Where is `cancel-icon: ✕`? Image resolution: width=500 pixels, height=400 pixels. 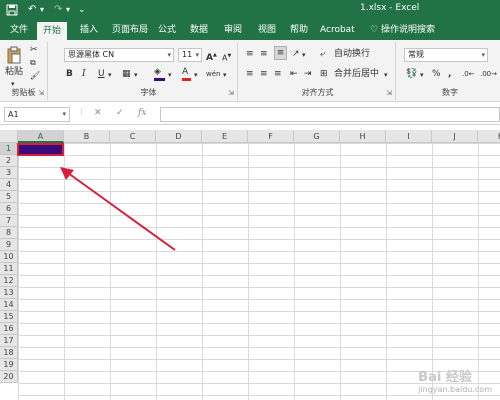
cancel-icon: ✕ is located at coordinates (98, 113).